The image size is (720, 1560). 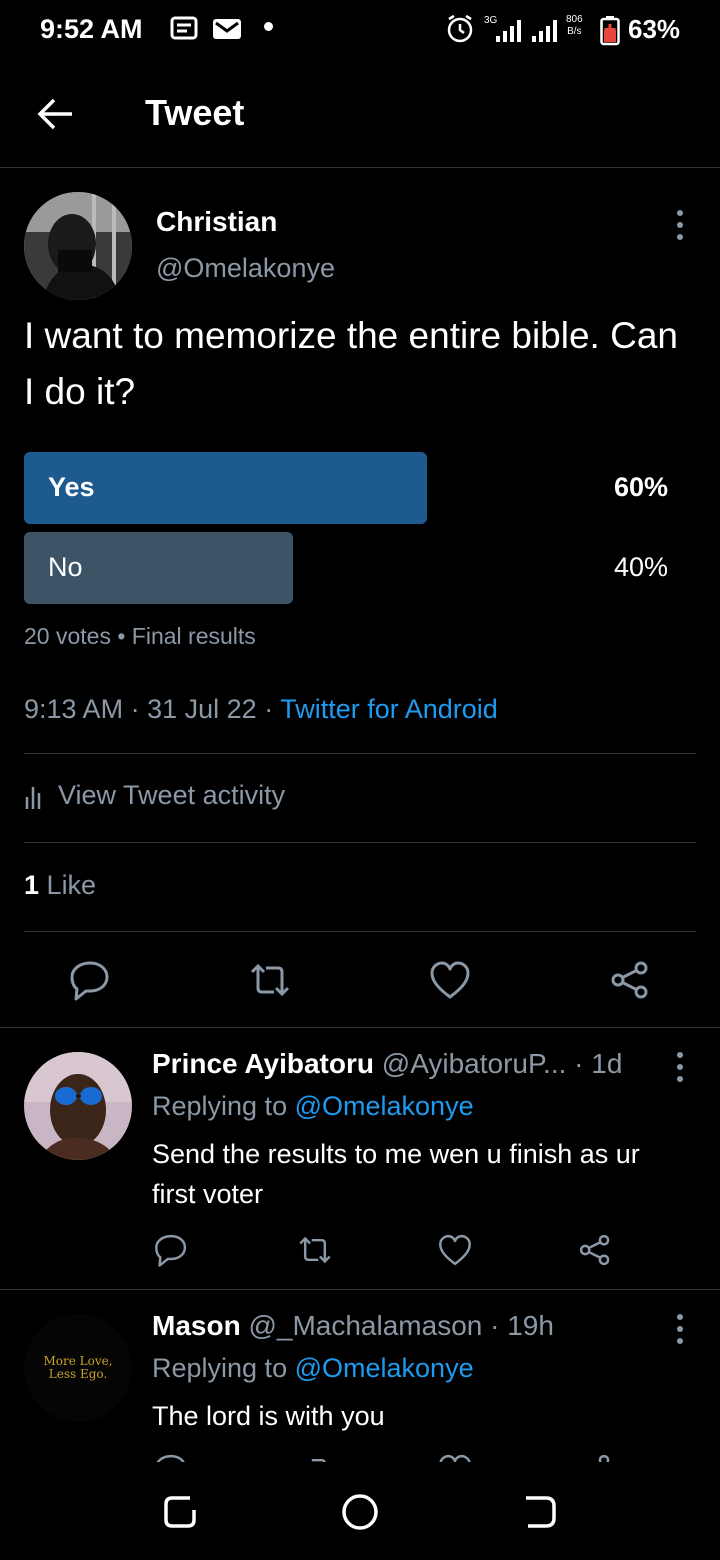 What do you see at coordinates (91, 29) in the screenshot?
I see `status-time: 9:52 AM` at bounding box center [91, 29].